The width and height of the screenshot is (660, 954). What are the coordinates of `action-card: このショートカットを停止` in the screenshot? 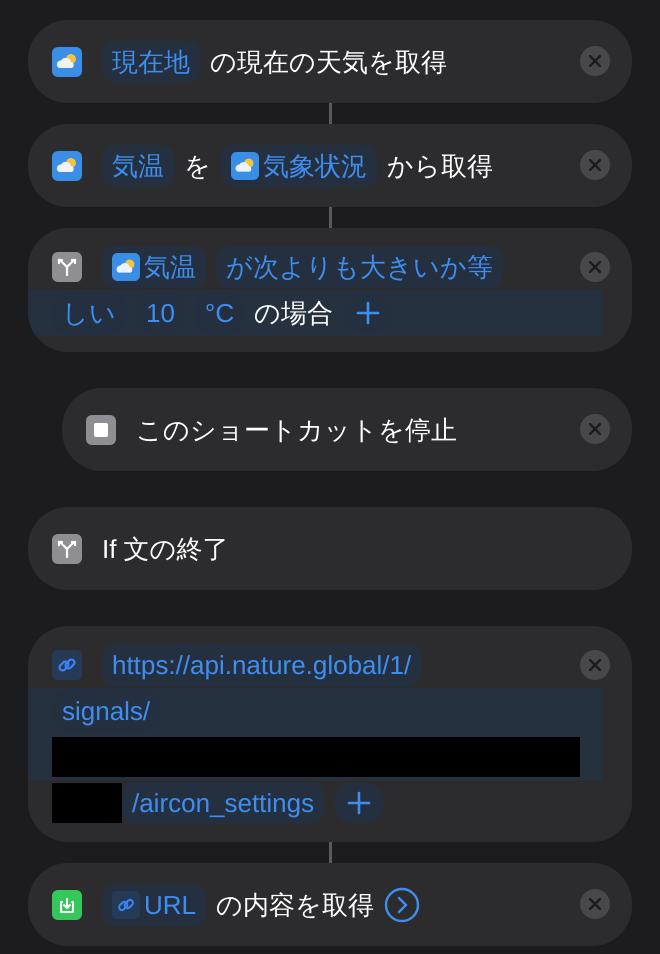 It's located at (347, 429).